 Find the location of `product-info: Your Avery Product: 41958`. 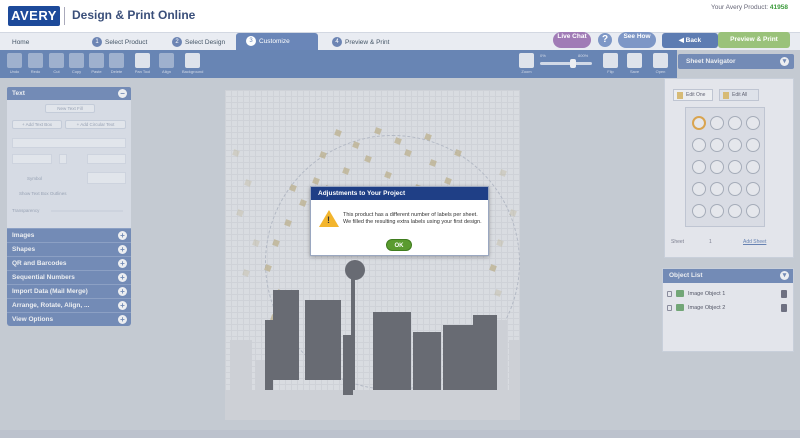

product-info: Your Avery Product: 41958 is located at coordinates (749, 7).